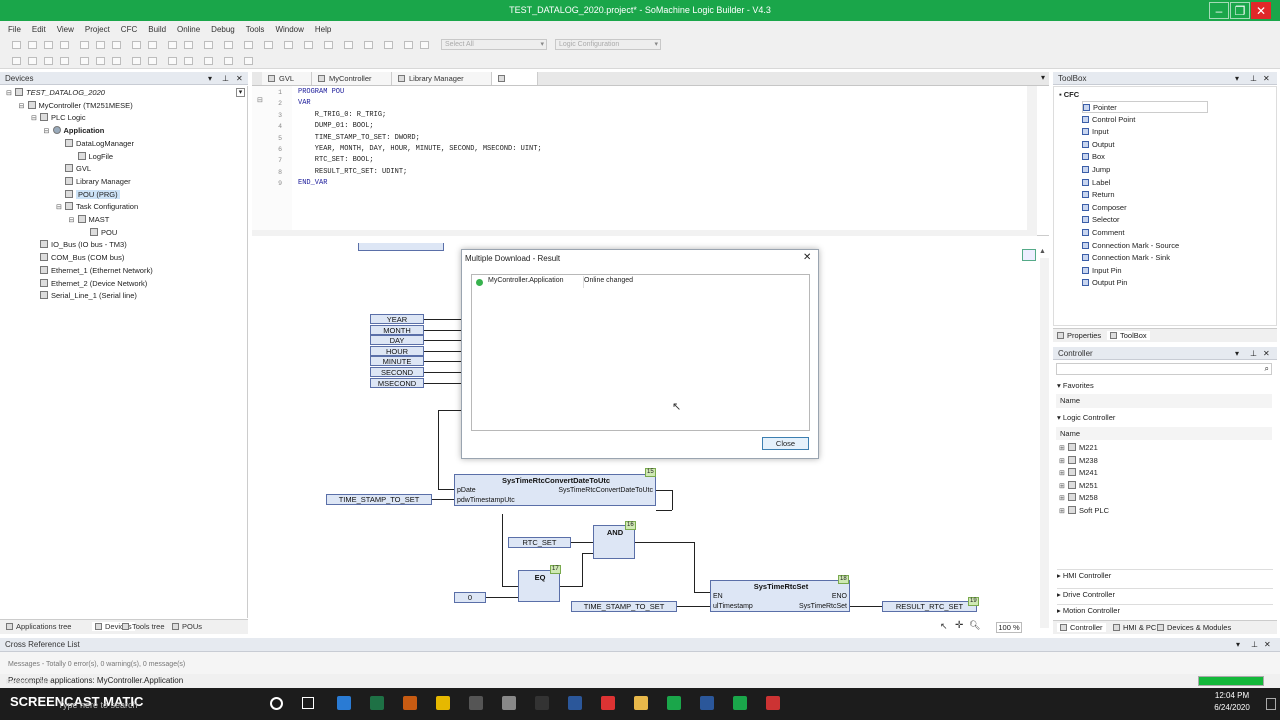  What do you see at coordinates (1267, 644) in the screenshot?
I see `close-icon: ✕` at bounding box center [1267, 644].